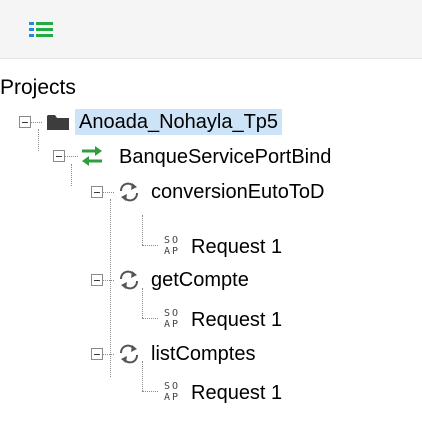  I want to click on operation-label: listComptes, so click(203, 354).